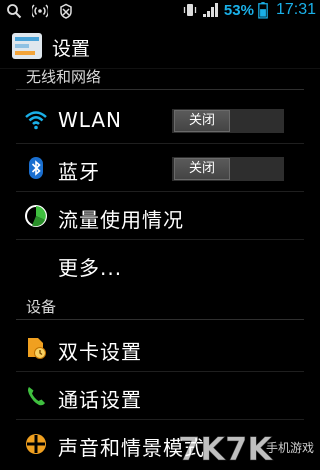 The width and height of the screenshot is (320, 470). What do you see at coordinates (79, 172) in the screenshot?
I see `settings-item-label: 蓝牙` at bounding box center [79, 172].